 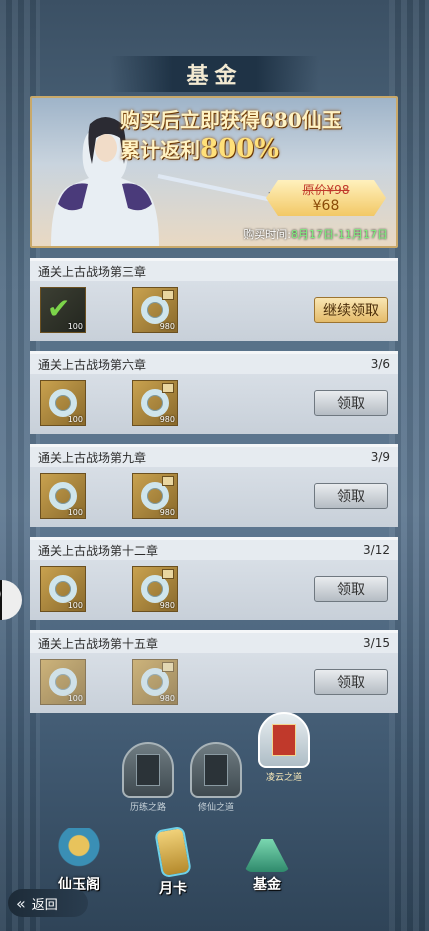 What do you see at coordinates (214, 485) in the screenshot?
I see `fund-row: 通关上古战场第九章 3/9 100 980 领取` at bounding box center [214, 485].